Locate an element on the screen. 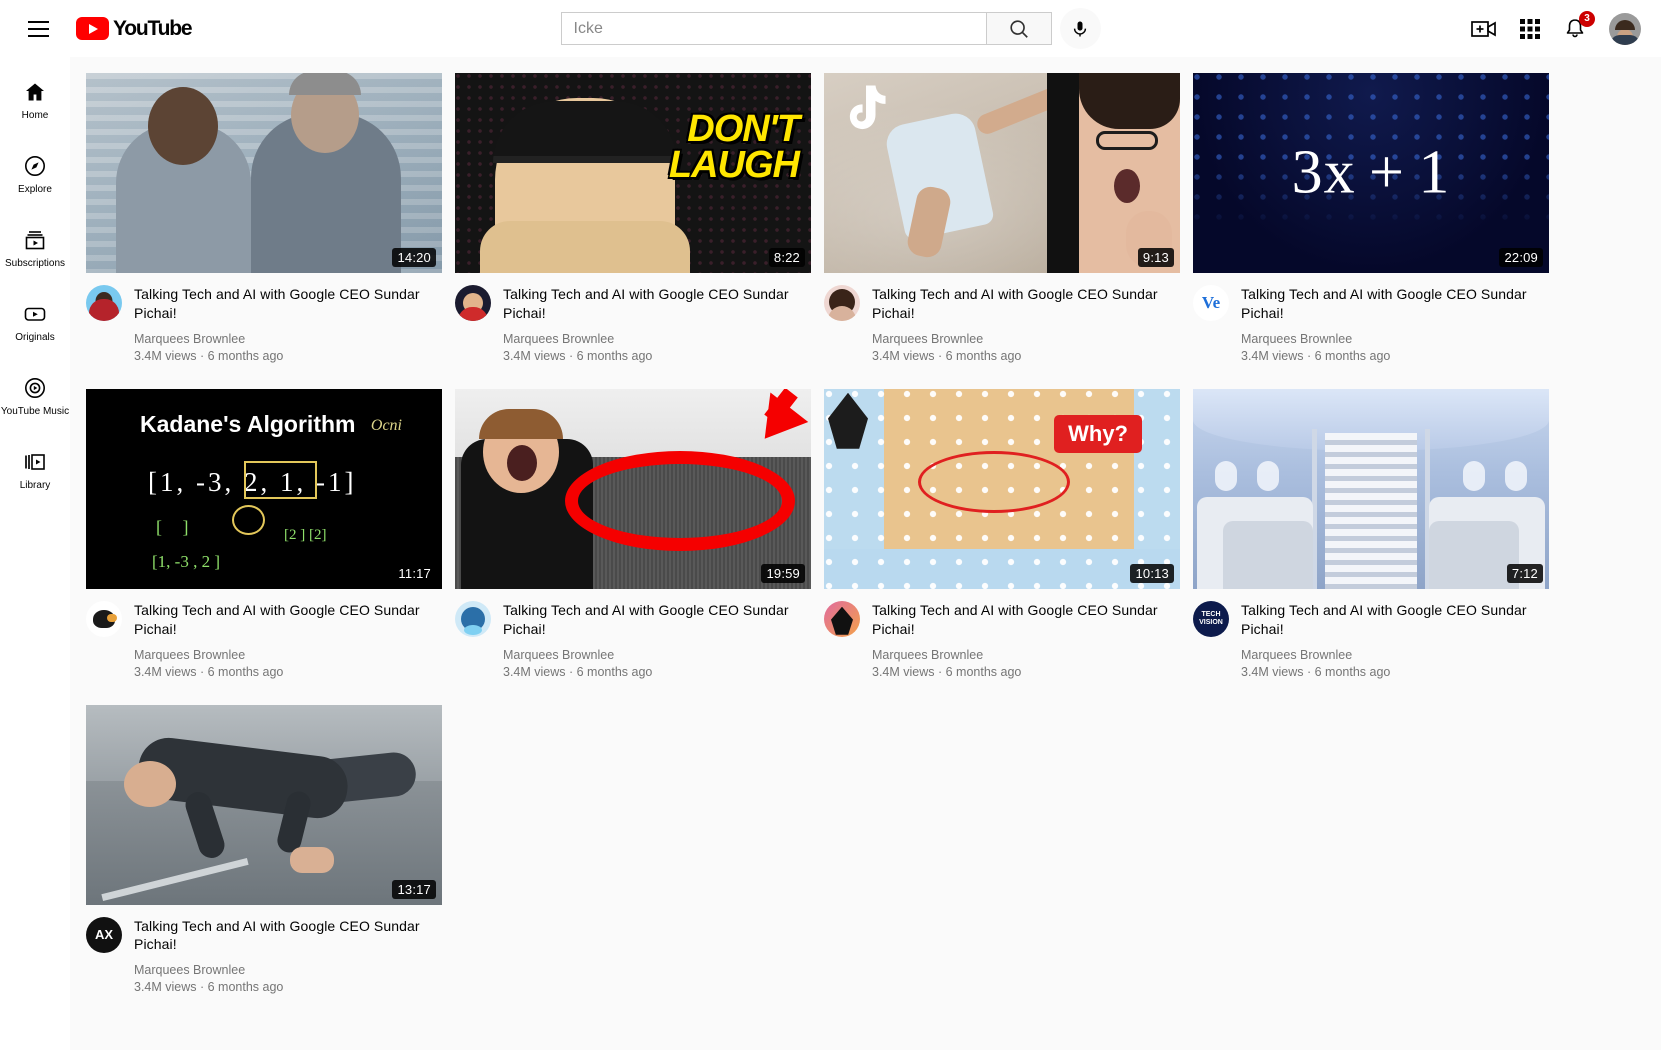 This screenshot has height=1050, width=1661. video-plus-icon is located at coordinates (1483, 28).